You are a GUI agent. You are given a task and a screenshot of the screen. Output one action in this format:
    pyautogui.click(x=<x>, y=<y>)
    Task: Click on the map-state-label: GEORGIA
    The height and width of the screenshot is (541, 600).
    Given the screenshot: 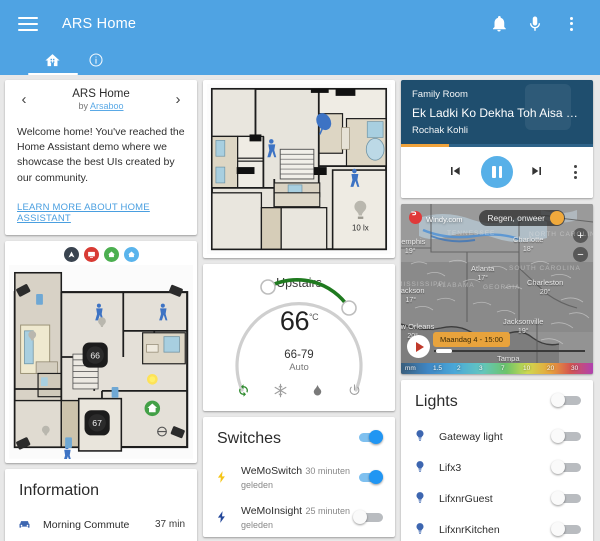 What is the action you would take?
    pyautogui.click(x=502, y=287)
    